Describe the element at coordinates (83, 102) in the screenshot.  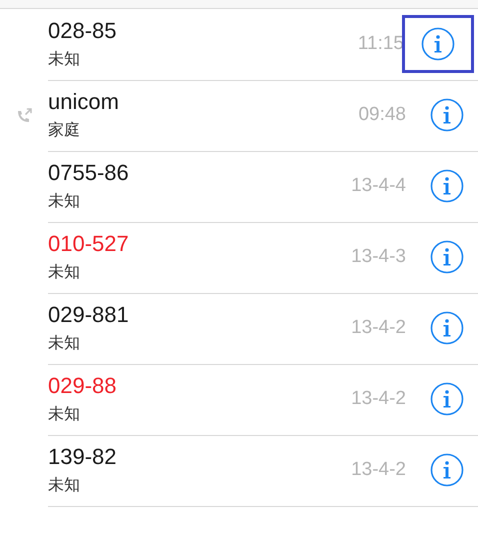
I see `caller-number: unicom` at that location.